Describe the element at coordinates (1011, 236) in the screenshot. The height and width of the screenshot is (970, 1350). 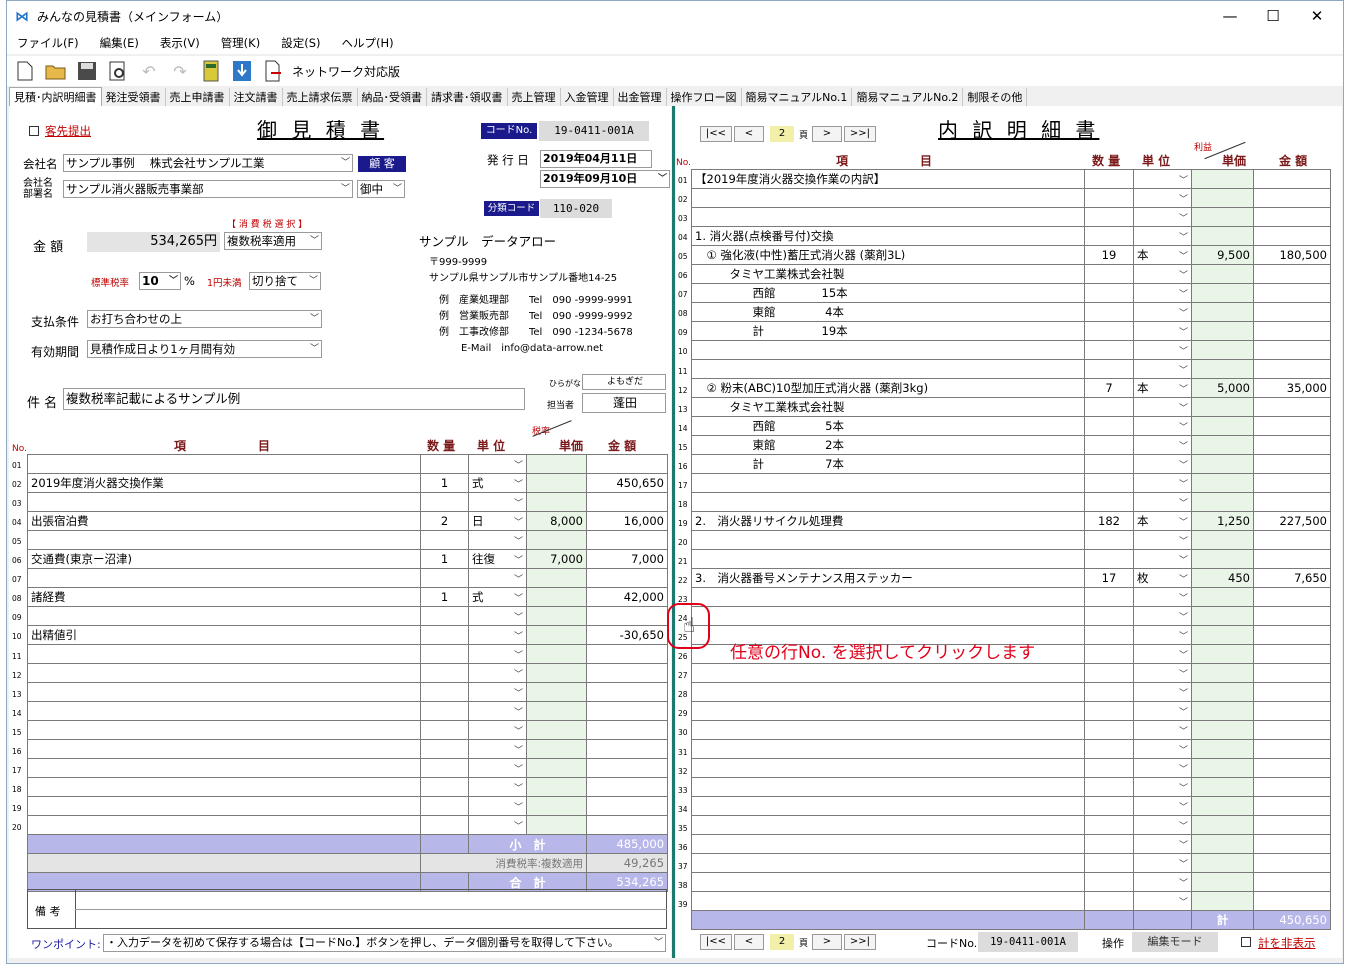
I see `table-row: 1. 消火器(点検番号付)交換 ﹀` at that location.